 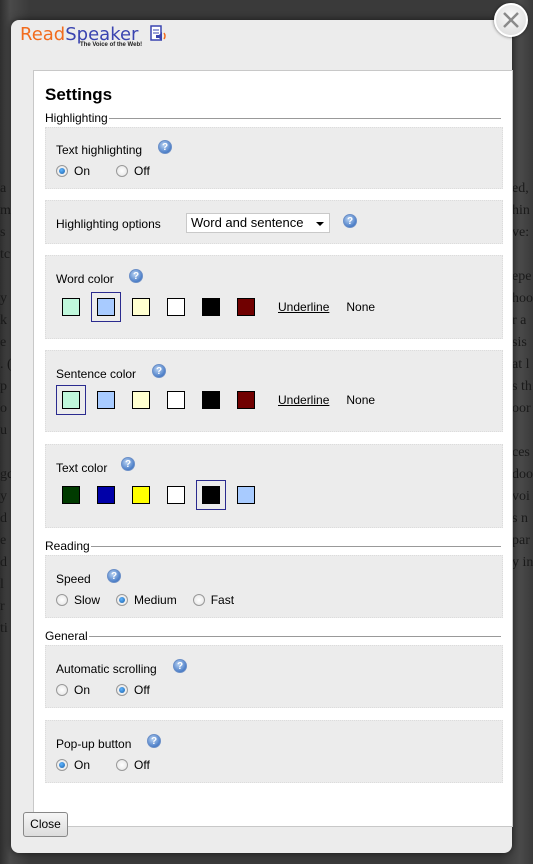 What do you see at coordinates (146, 600) in the screenshot?
I see `speed-medium-radio: Medium` at bounding box center [146, 600].